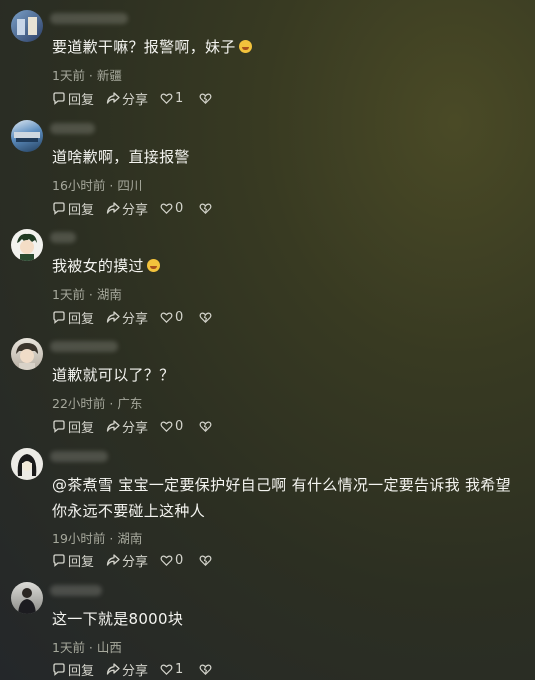 The width and height of the screenshot is (535, 680). Describe the element at coordinates (121, 157) in the screenshot. I see `comment-text: 道啥歉啊，直接报警` at that location.